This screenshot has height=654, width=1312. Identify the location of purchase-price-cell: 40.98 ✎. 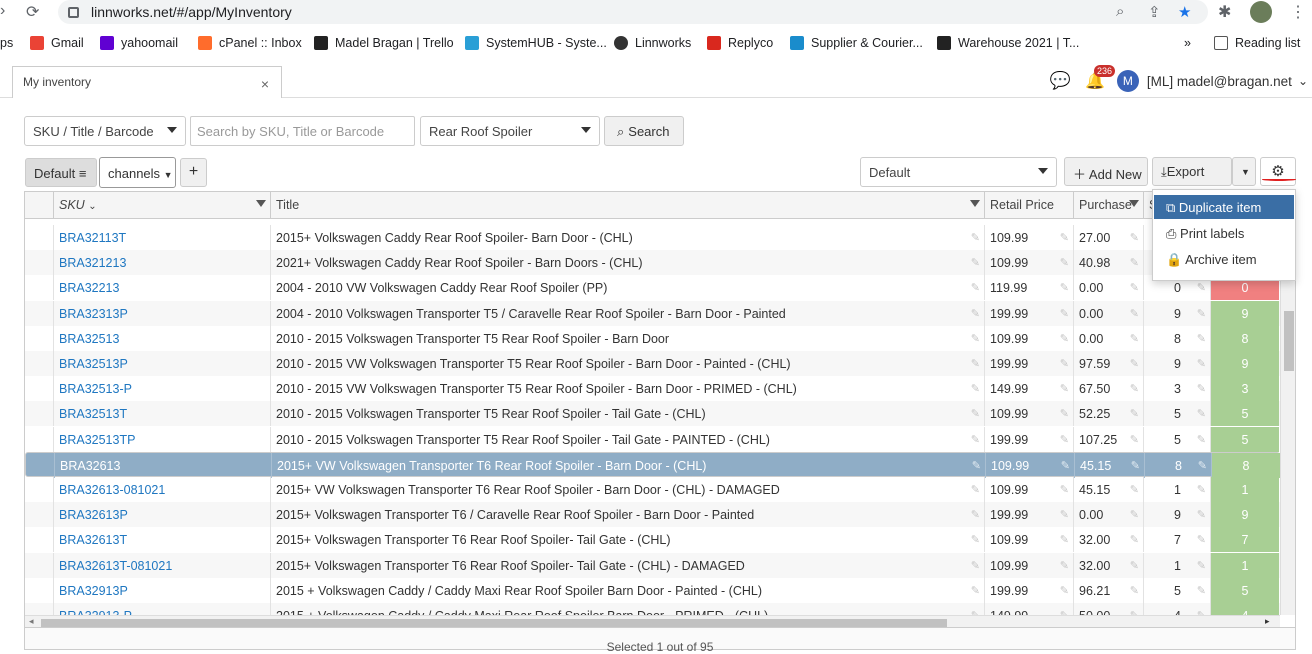
(1109, 263).